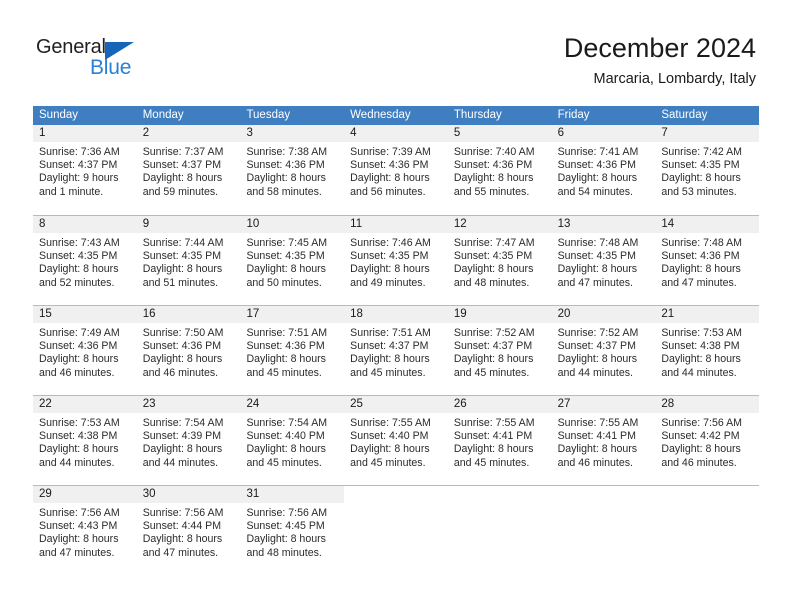 Image resolution: width=792 pixels, height=612 pixels. I want to click on day-number: 2, so click(146, 133).